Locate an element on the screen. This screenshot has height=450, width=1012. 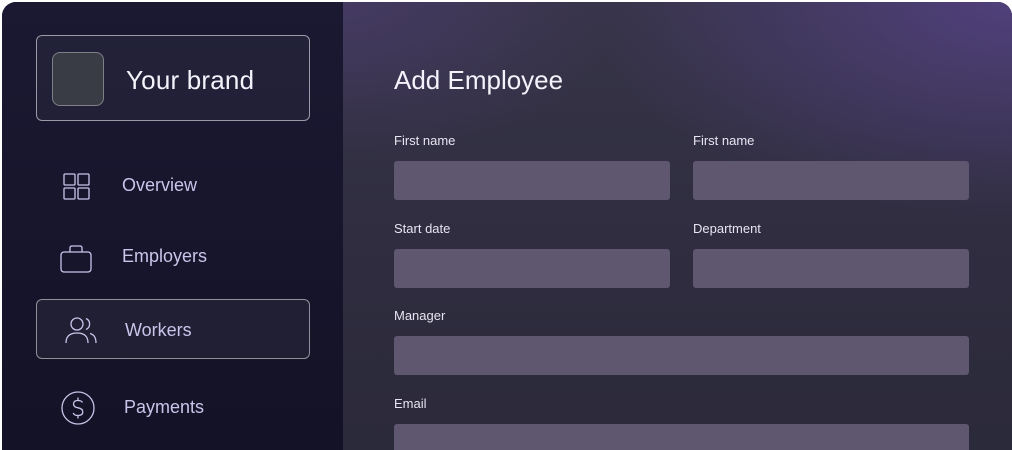
sidebar-item-workers: Workers is located at coordinates (173, 329).